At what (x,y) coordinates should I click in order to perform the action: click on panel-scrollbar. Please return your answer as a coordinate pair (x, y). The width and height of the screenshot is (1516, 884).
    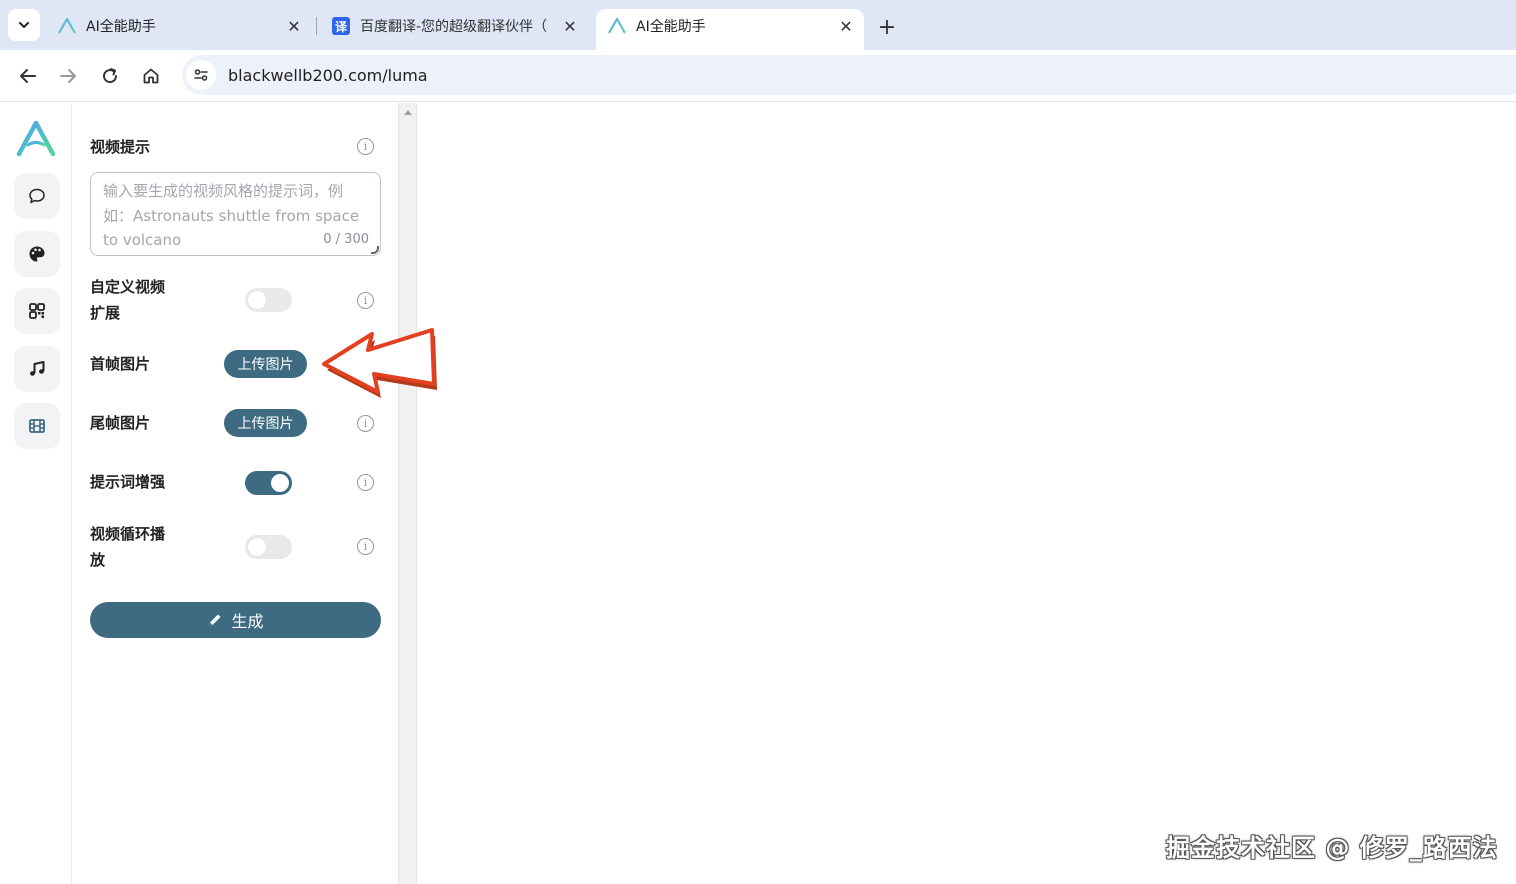
    Looking at the image, I should click on (407, 493).